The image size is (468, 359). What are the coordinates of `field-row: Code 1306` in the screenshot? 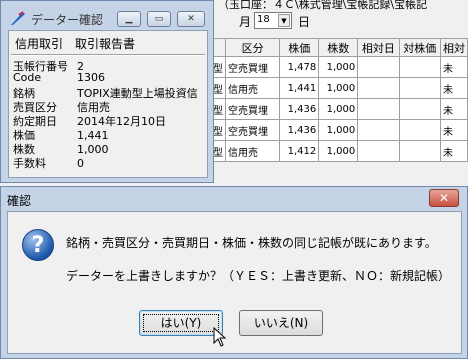 It's located at (59, 77).